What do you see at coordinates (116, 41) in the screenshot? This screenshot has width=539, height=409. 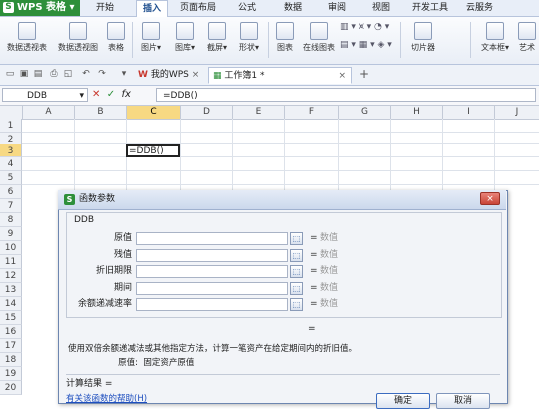 I see `table-button: 表格` at bounding box center [116, 41].